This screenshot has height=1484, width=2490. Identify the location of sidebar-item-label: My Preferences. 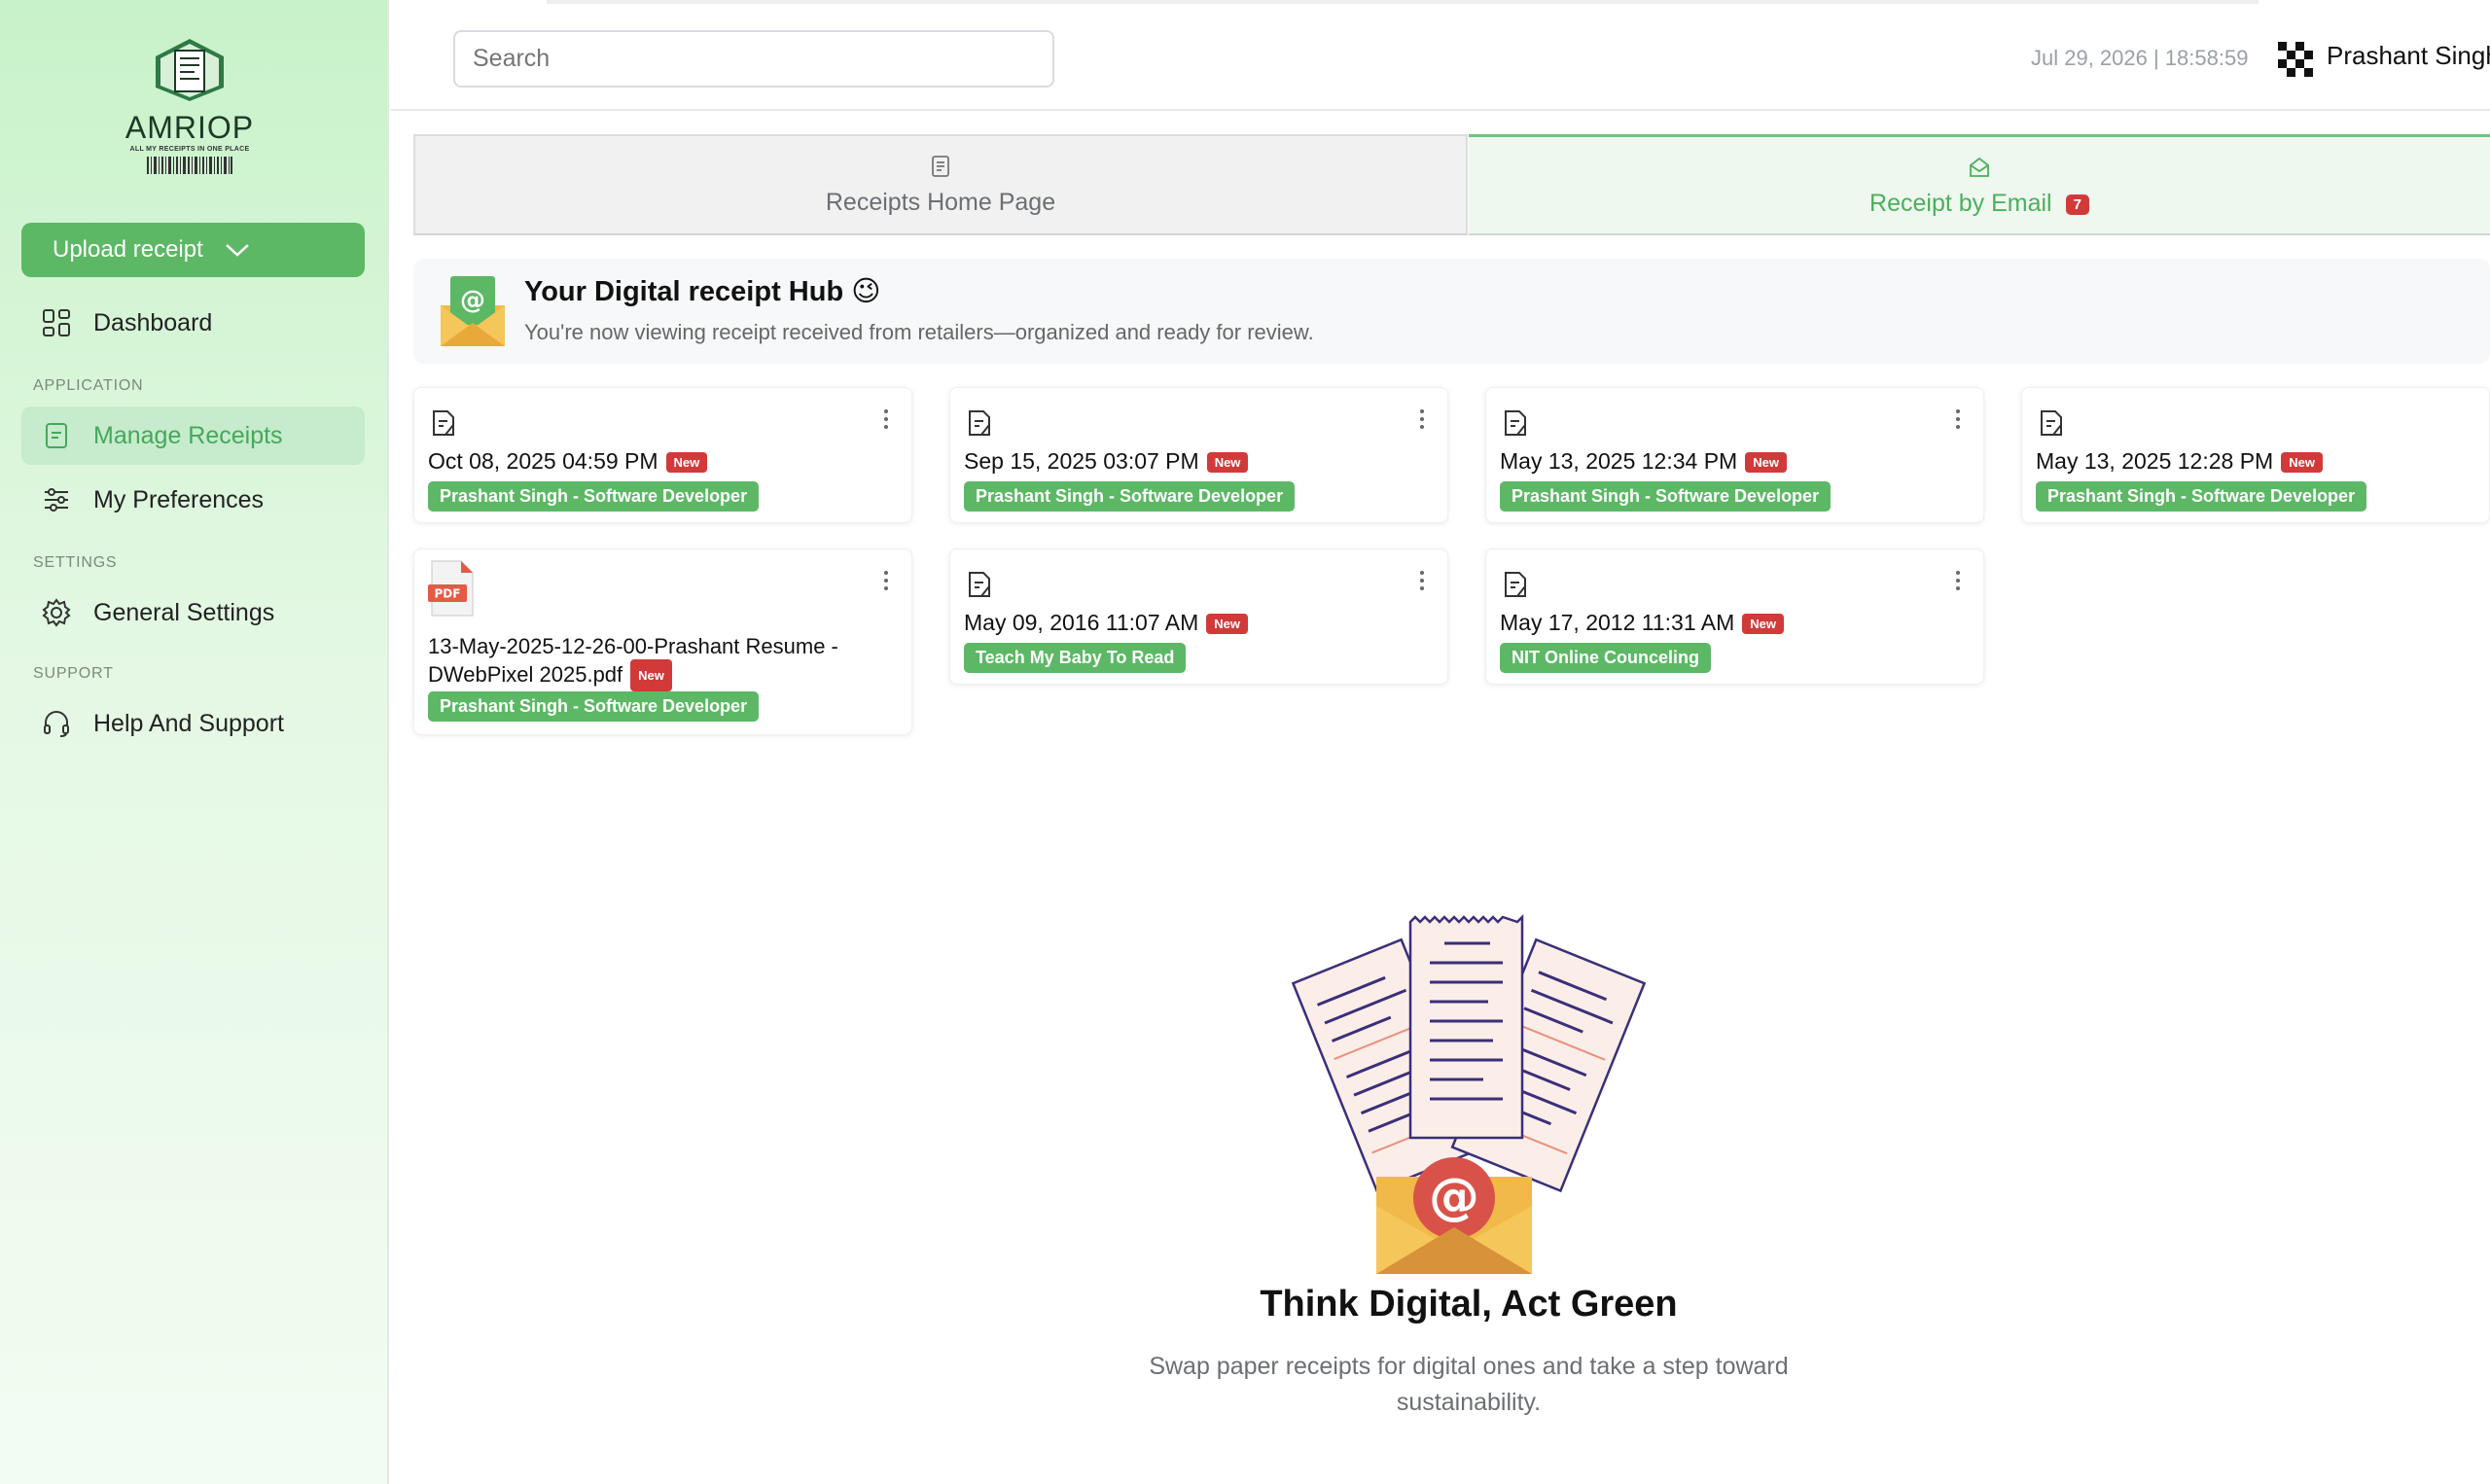
(179, 499).